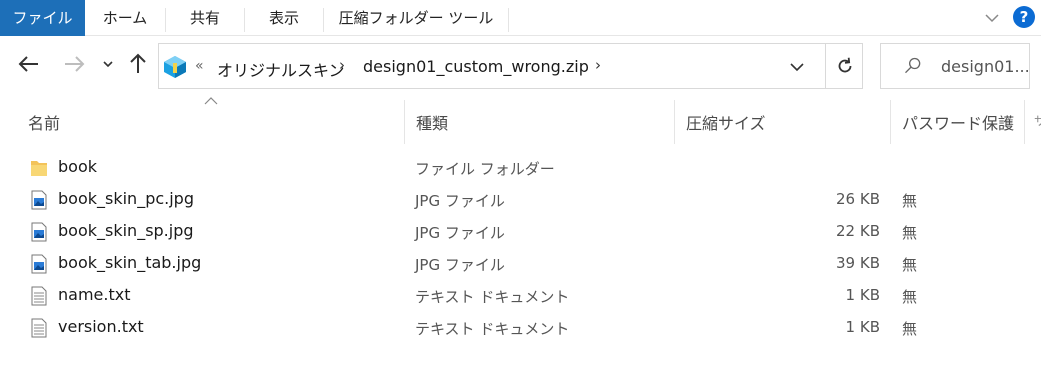 The height and width of the screenshot is (376, 1041). I want to click on address-bar: « オリジナルスキン › design01_custom_wrong.zip ›, so click(510, 66).